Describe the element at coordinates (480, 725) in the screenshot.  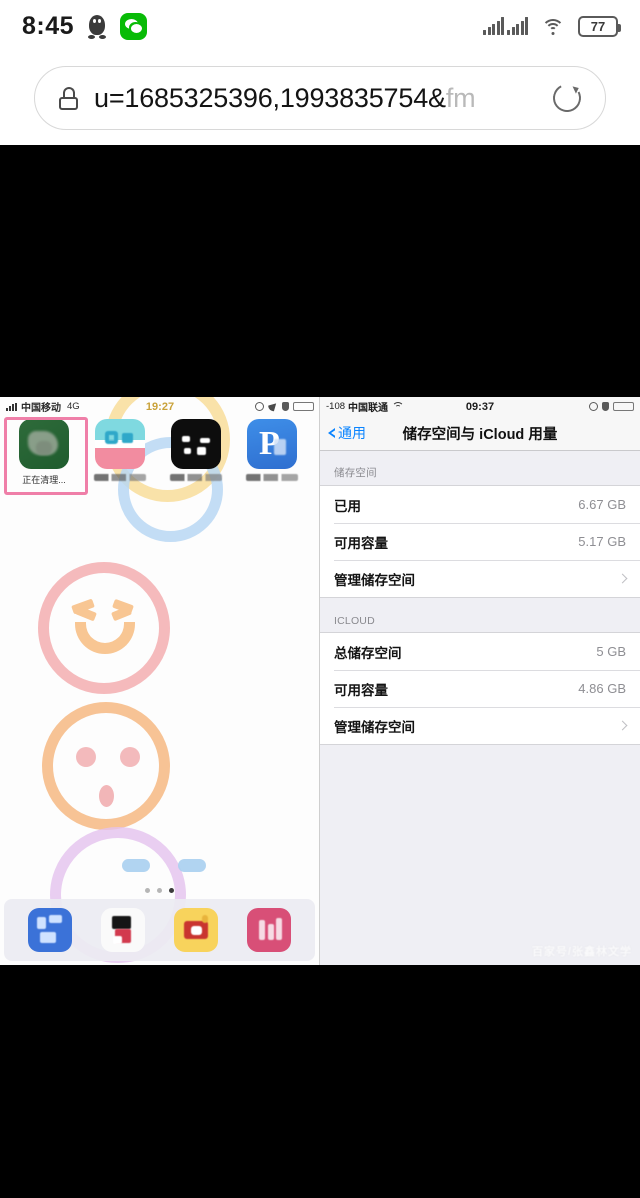
I see `settings-row-icloud-manage: 管理储存空间` at that location.